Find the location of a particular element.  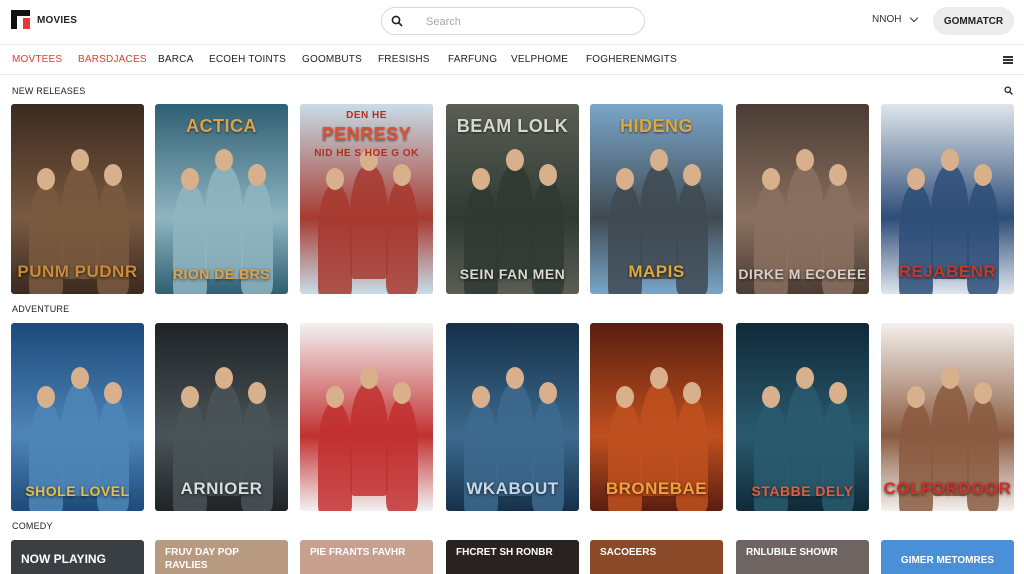

comedy-card: NOW PLAYING is located at coordinates (77, 557).